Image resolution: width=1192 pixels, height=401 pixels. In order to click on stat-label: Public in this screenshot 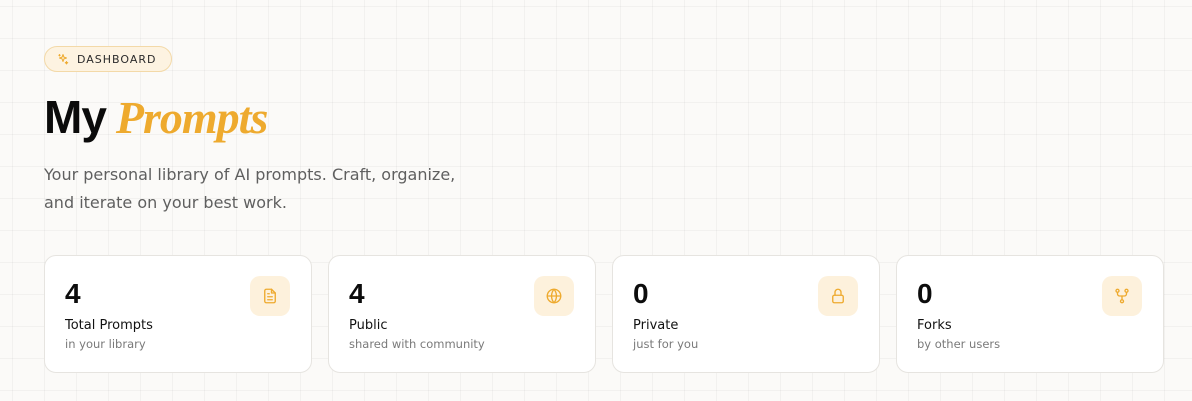, I will do `click(368, 325)`.